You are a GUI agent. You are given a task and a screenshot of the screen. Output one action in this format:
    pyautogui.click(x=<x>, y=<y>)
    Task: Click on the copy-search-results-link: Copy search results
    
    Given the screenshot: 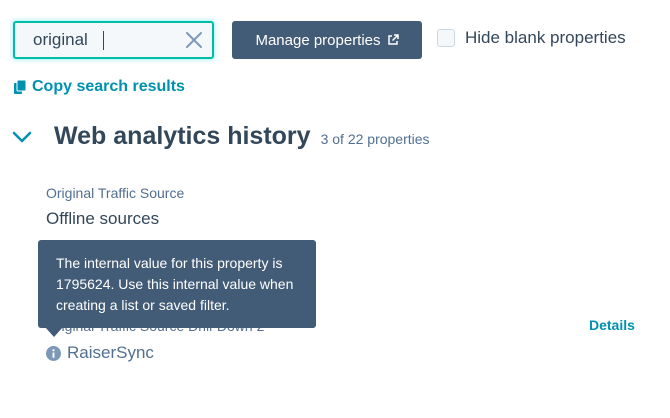 What is the action you would take?
    pyautogui.click(x=99, y=87)
    